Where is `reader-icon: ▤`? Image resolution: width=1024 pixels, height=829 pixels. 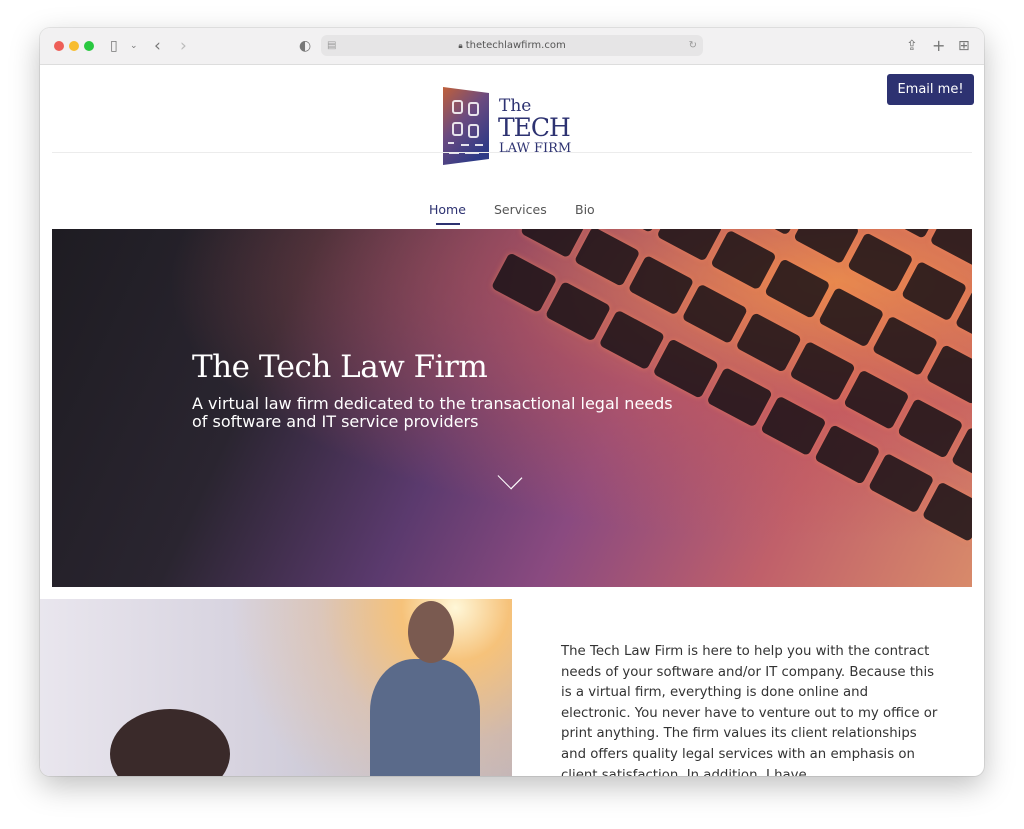
reader-icon: ▤ is located at coordinates (331, 45).